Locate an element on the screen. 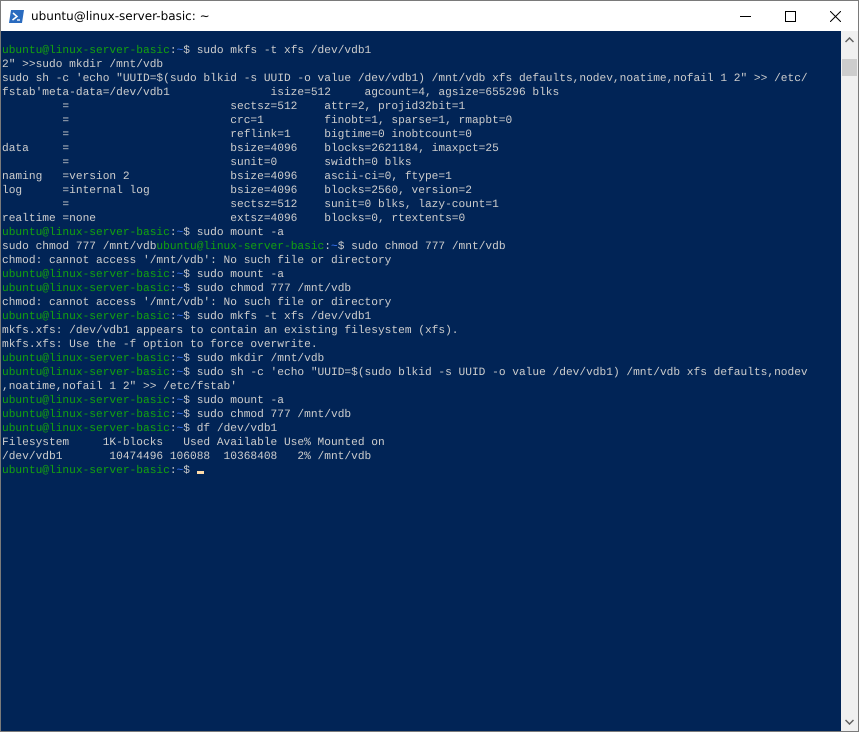  terminal-line: naming =version 2 bsize=4096 ascii-ci=0, ftype=1 is located at coordinates (227, 177).